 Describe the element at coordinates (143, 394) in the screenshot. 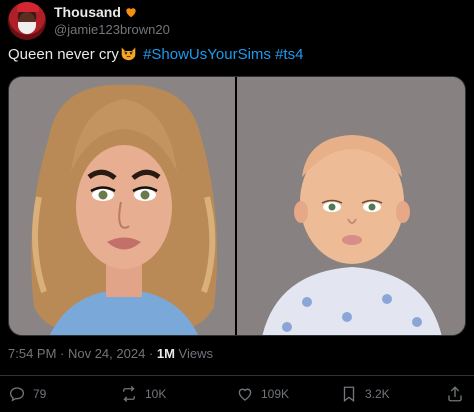

I see `repost-button: 10K` at that location.